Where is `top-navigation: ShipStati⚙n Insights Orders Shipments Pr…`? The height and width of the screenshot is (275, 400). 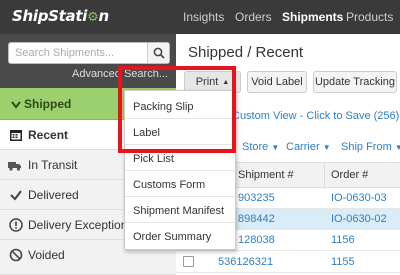 top-navigation: ShipStati⚙n Insights Orders Shipments Pr… is located at coordinates (200, 17).